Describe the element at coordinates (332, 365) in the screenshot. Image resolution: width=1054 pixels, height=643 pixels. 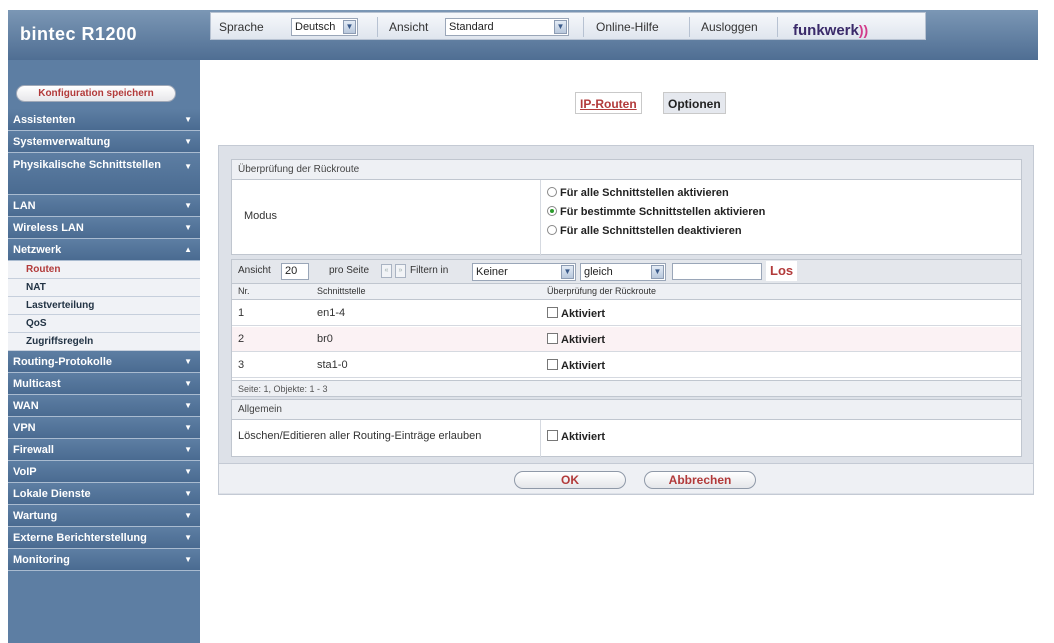
I see `row-interface: sta1-0` at that location.